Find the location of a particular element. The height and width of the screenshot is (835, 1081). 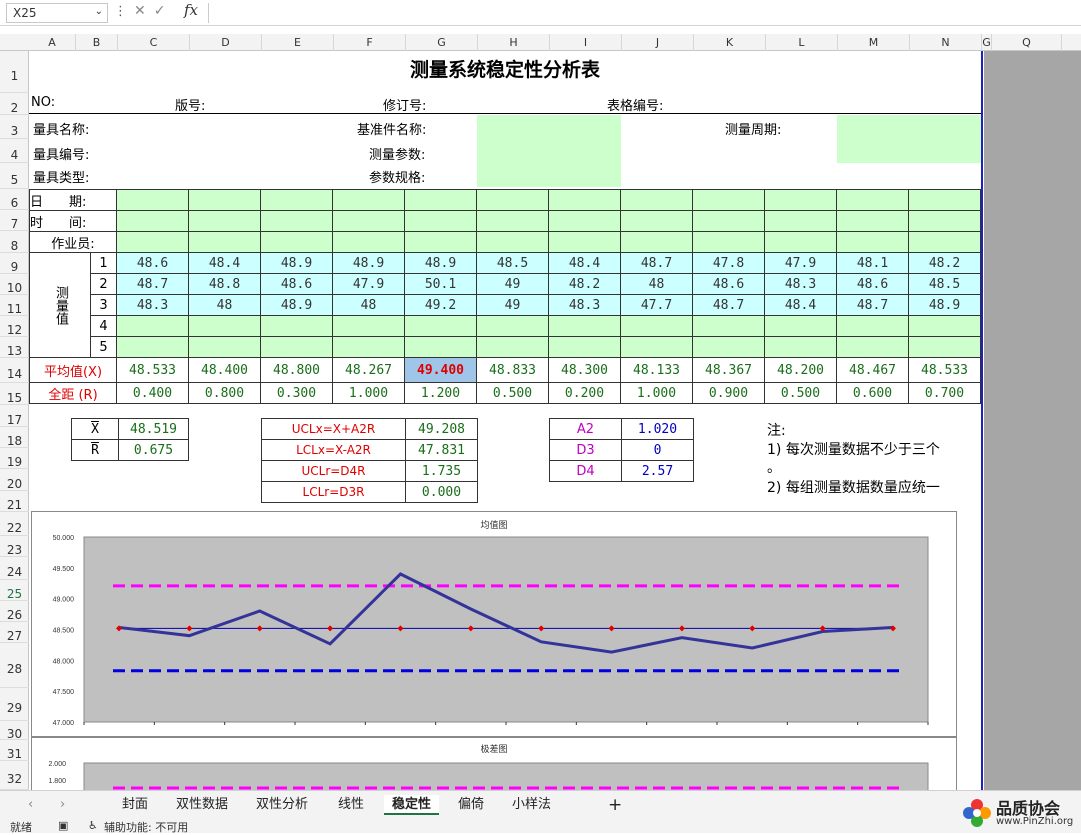

d4-value: 2.57 is located at coordinates (657, 471).